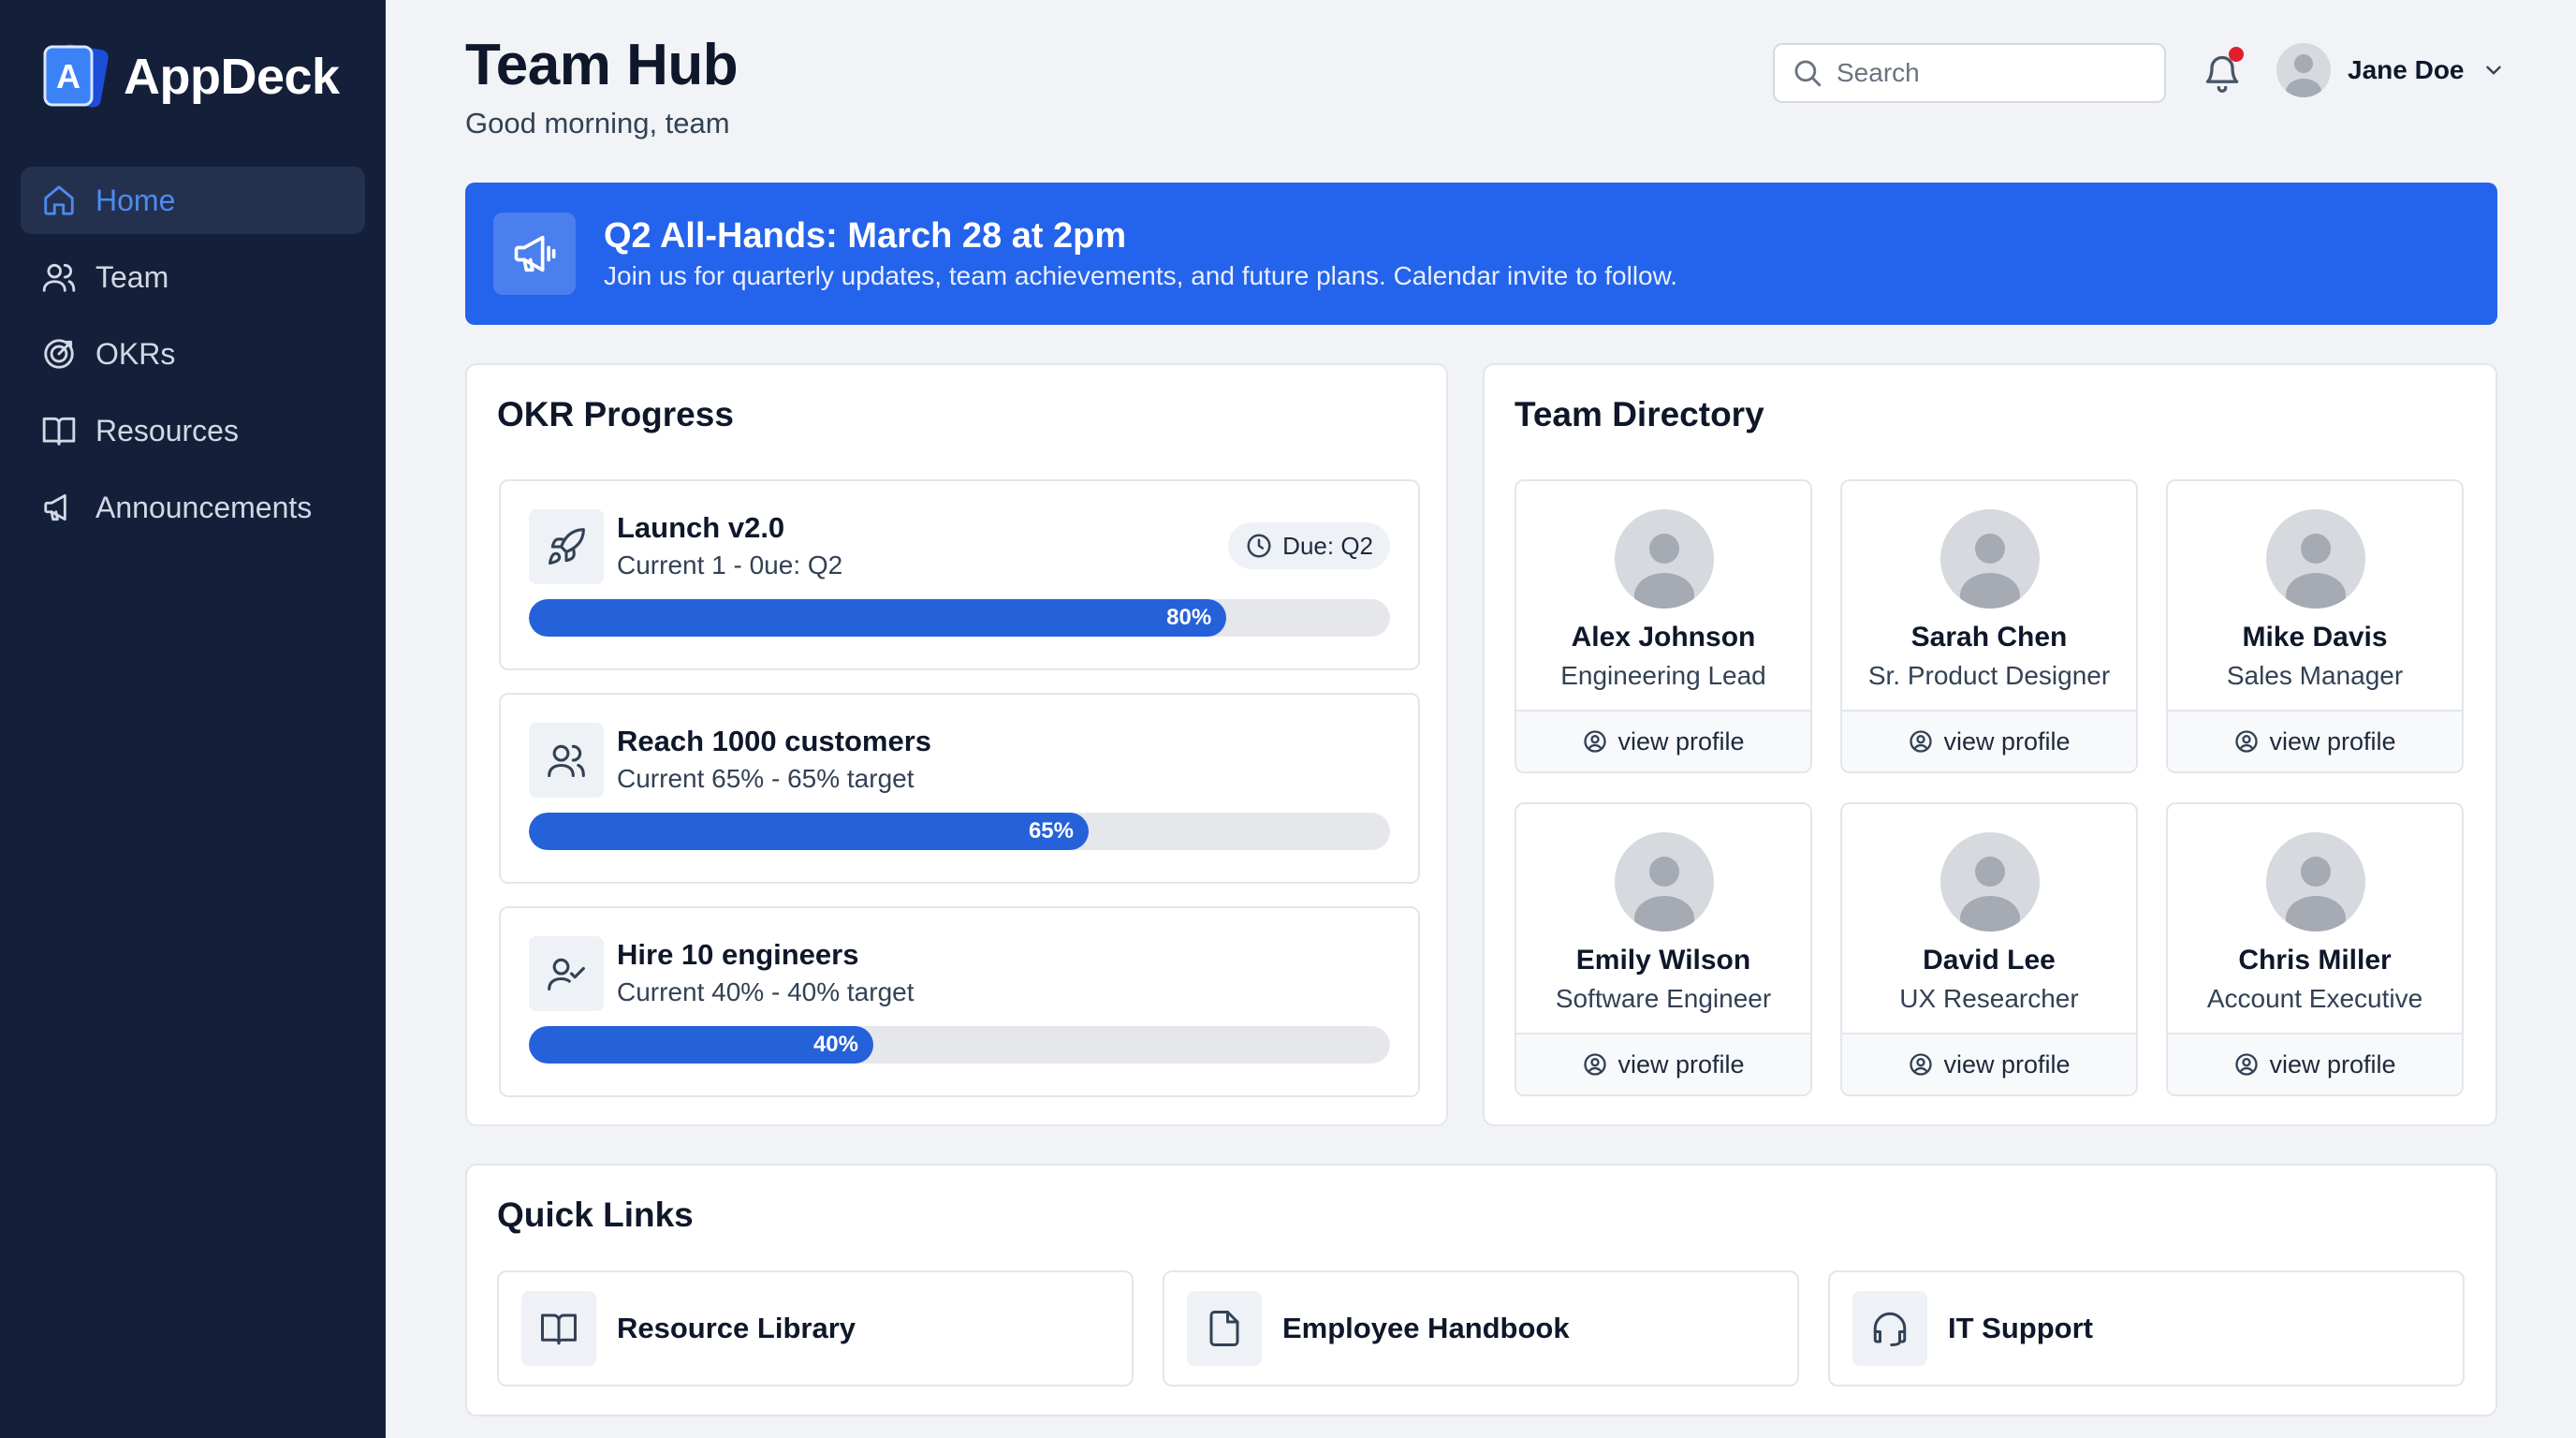 This screenshot has height=1438, width=2576. Describe the element at coordinates (2146, 1328) in the screenshot. I see `quick-link-it-support: IT Support` at that location.